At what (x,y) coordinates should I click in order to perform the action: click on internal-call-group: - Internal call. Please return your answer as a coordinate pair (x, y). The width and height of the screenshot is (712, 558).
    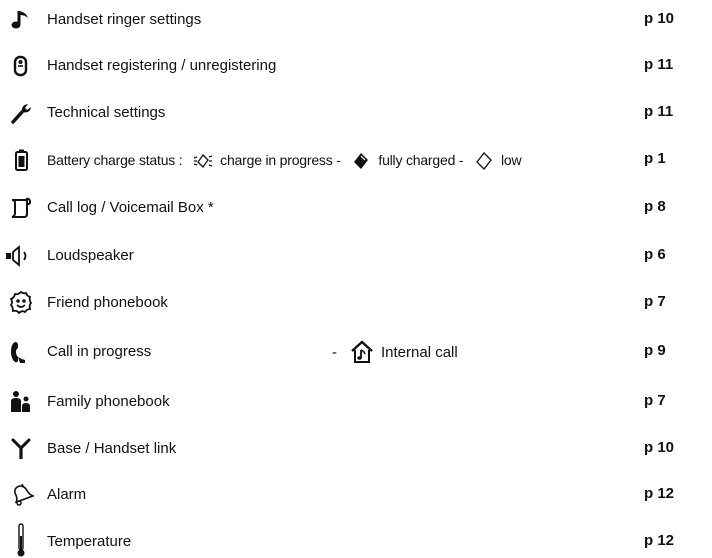
    Looking at the image, I should click on (395, 352).